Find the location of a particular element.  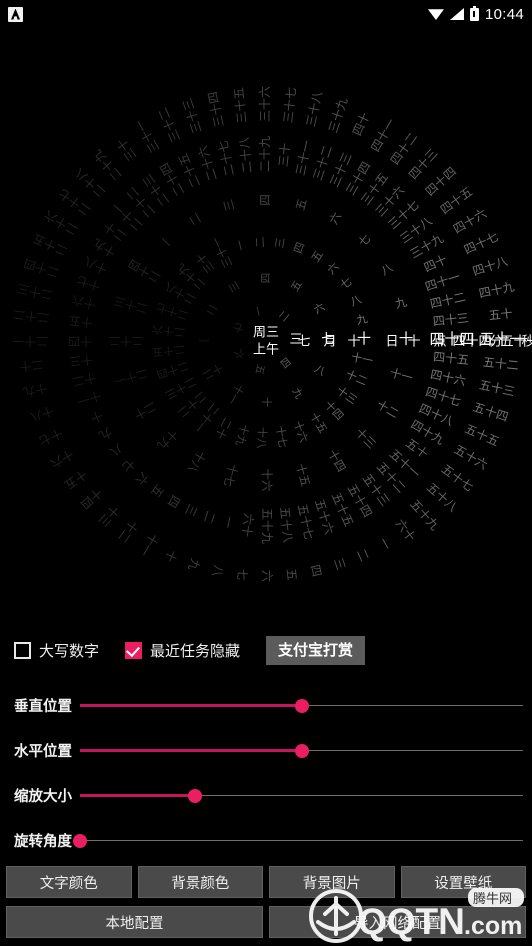

second-ring-item: 二十二 is located at coordinates (31, 316).